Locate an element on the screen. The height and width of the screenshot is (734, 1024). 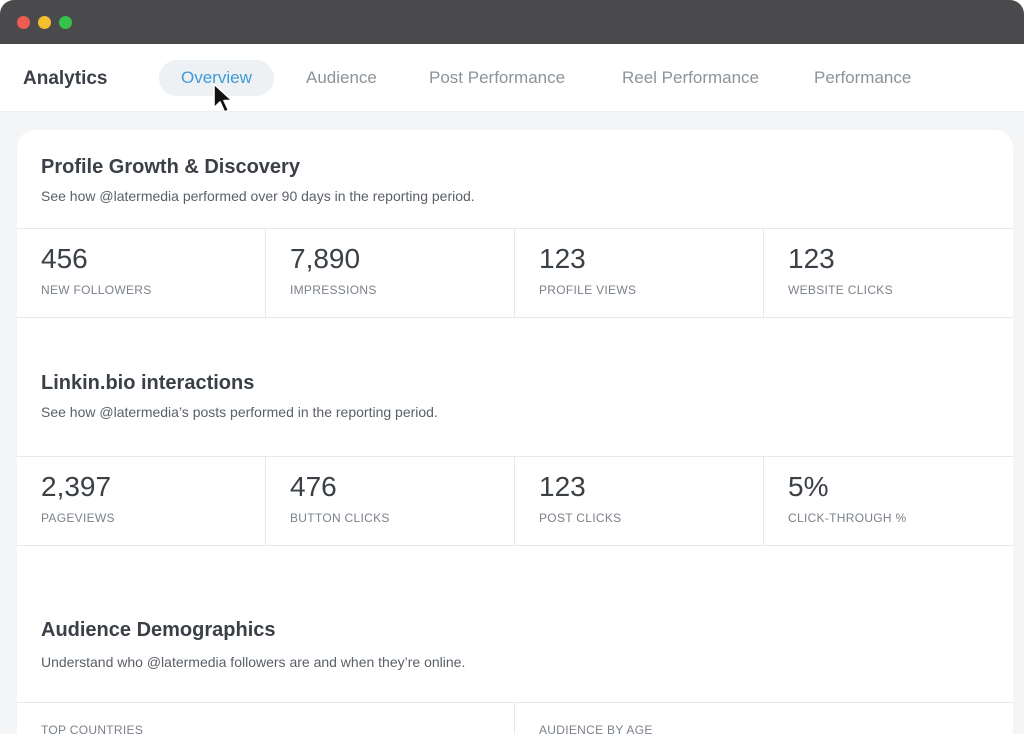
tab-post-performance: Post Performance is located at coordinates (497, 78).